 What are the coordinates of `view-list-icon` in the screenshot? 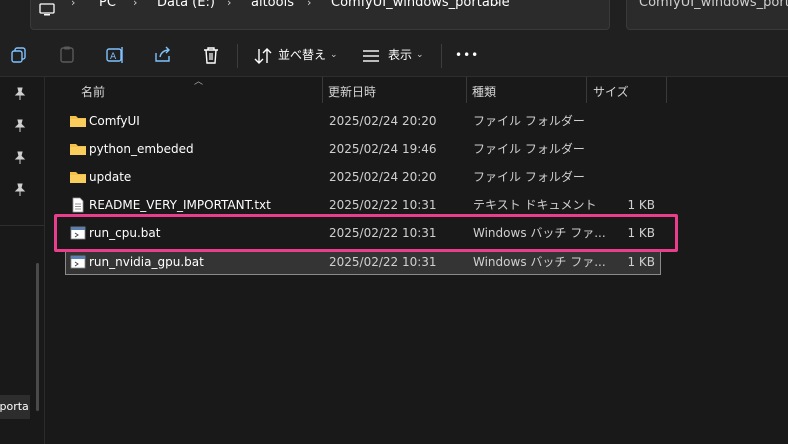 It's located at (371, 56).